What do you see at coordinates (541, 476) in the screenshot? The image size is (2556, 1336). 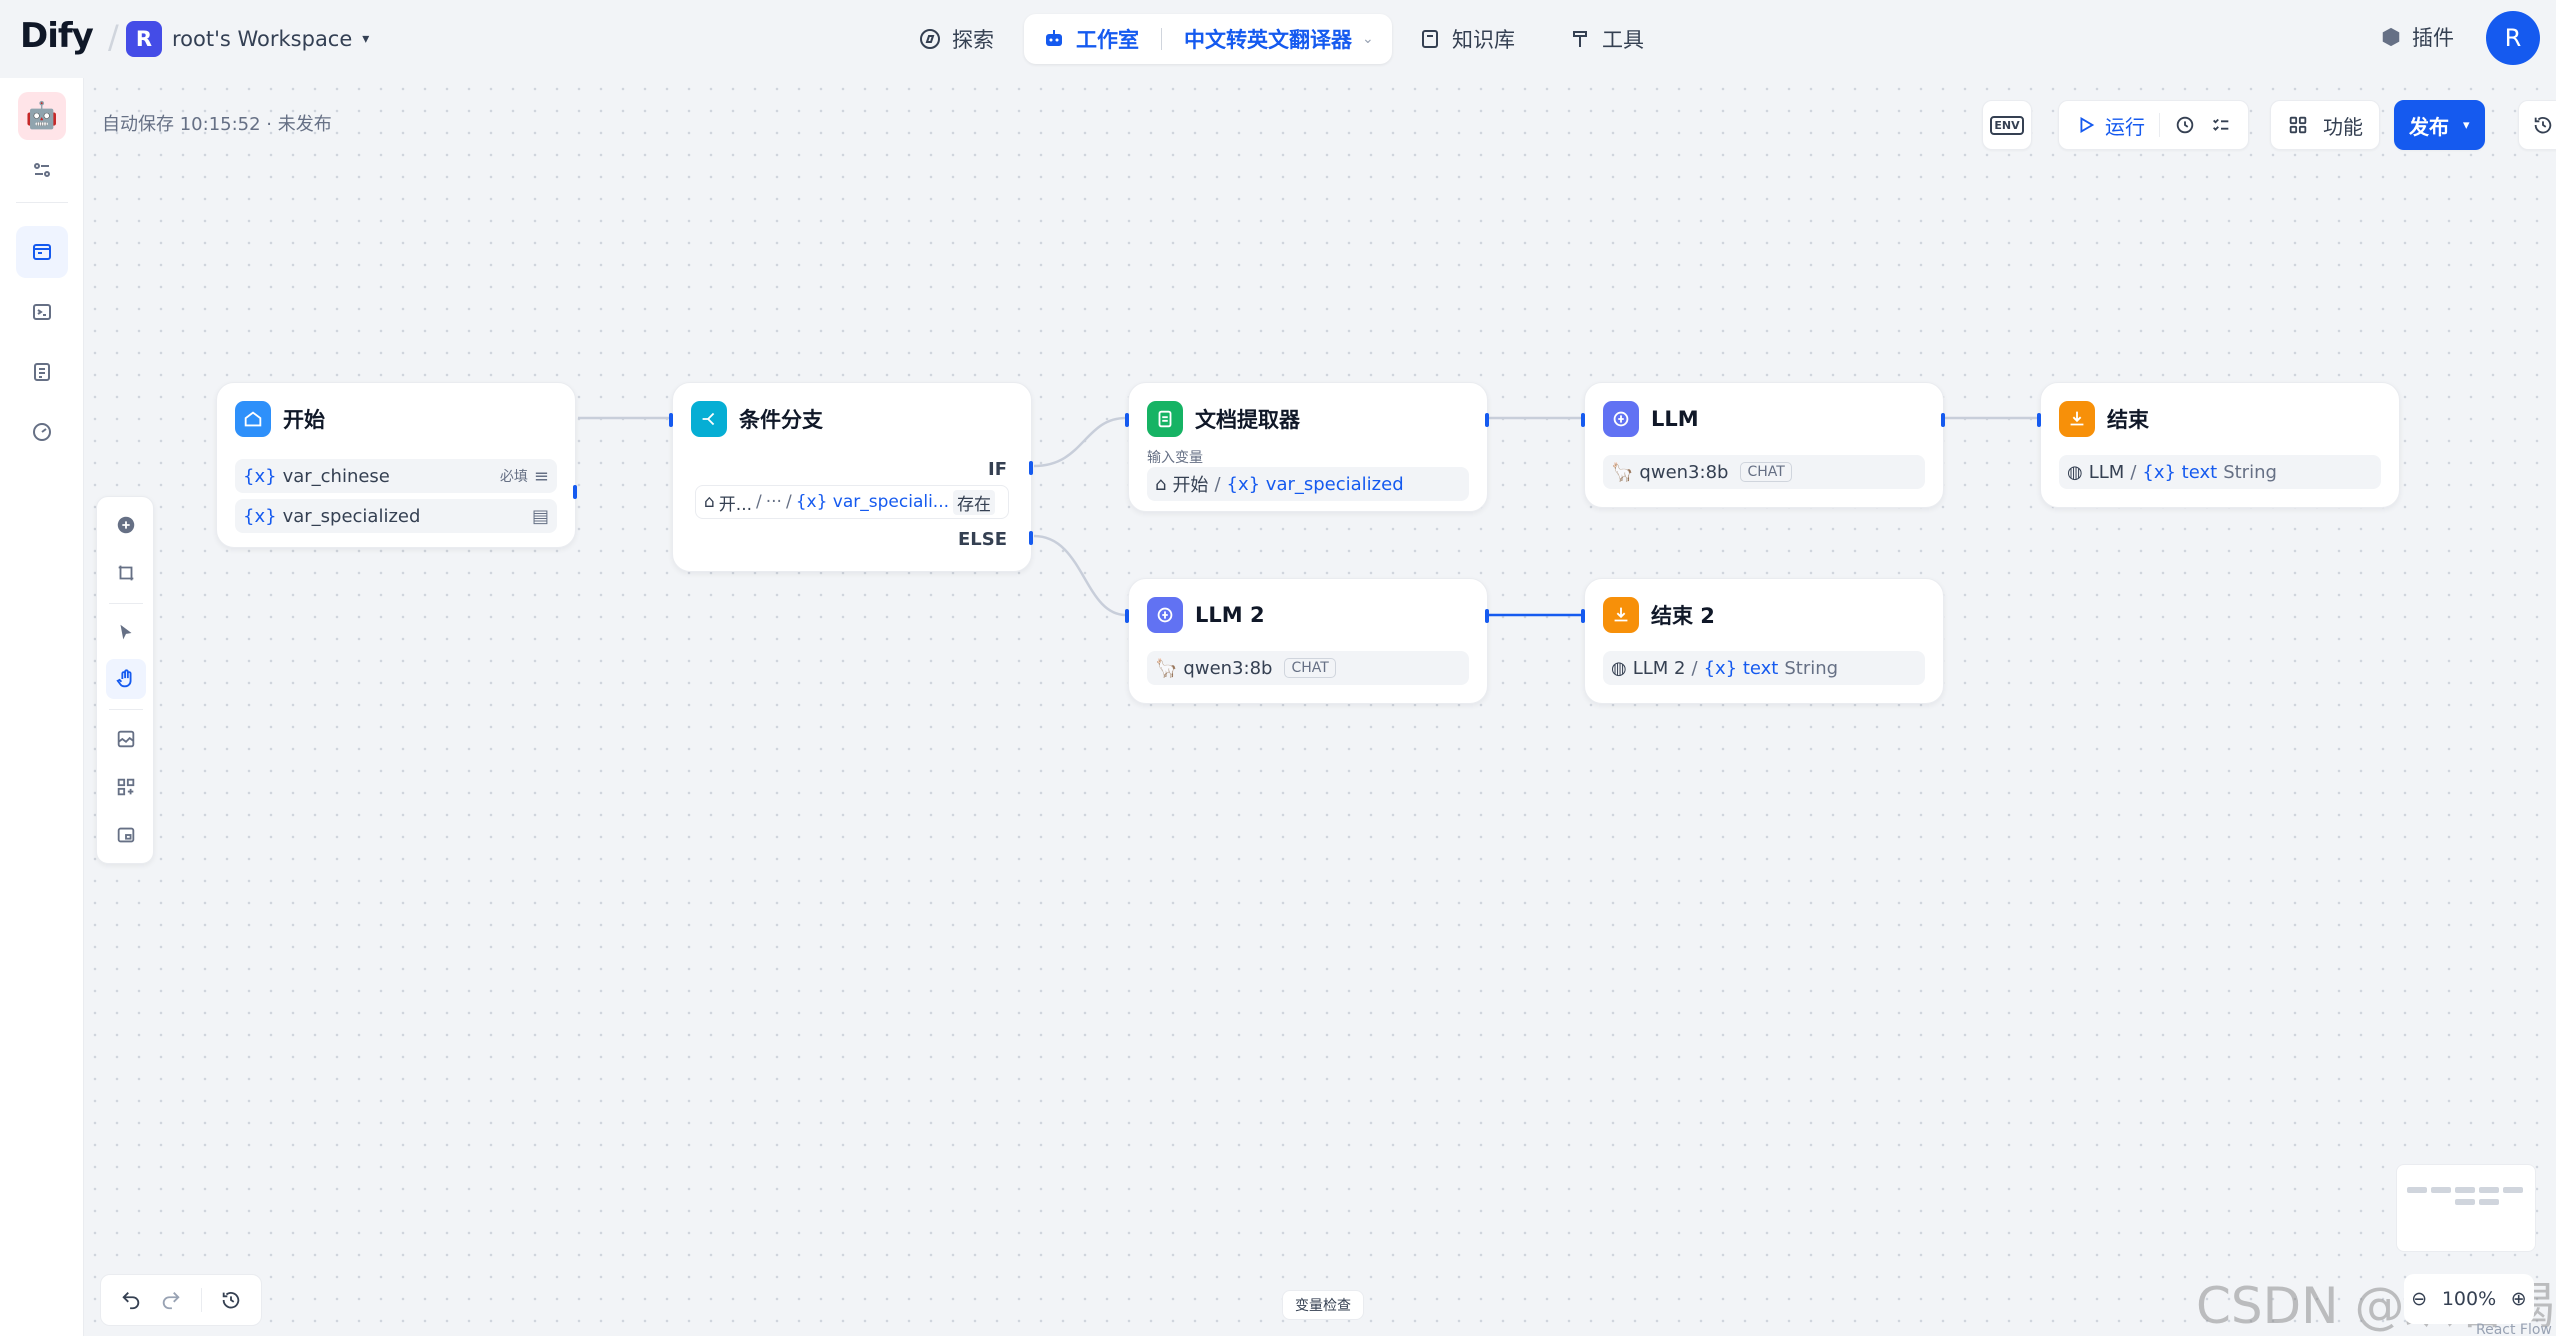 I see `text-lines-icon: ≡` at bounding box center [541, 476].